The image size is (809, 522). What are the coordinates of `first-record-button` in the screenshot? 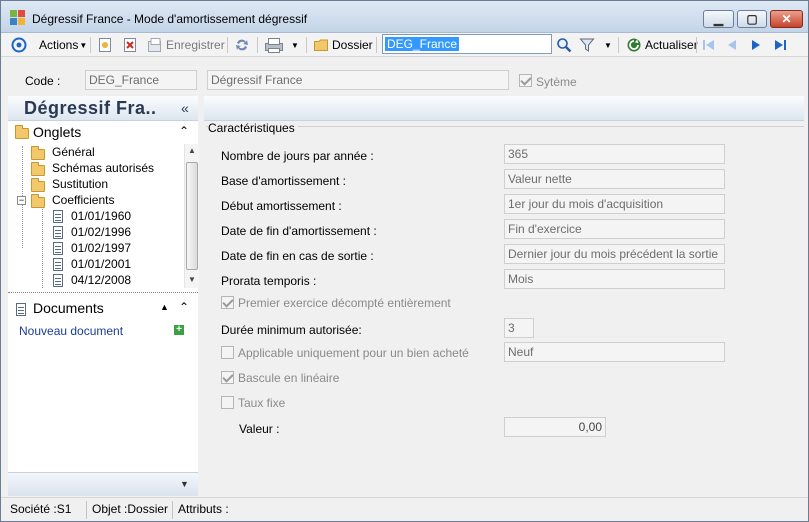 It's located at (710, 45).